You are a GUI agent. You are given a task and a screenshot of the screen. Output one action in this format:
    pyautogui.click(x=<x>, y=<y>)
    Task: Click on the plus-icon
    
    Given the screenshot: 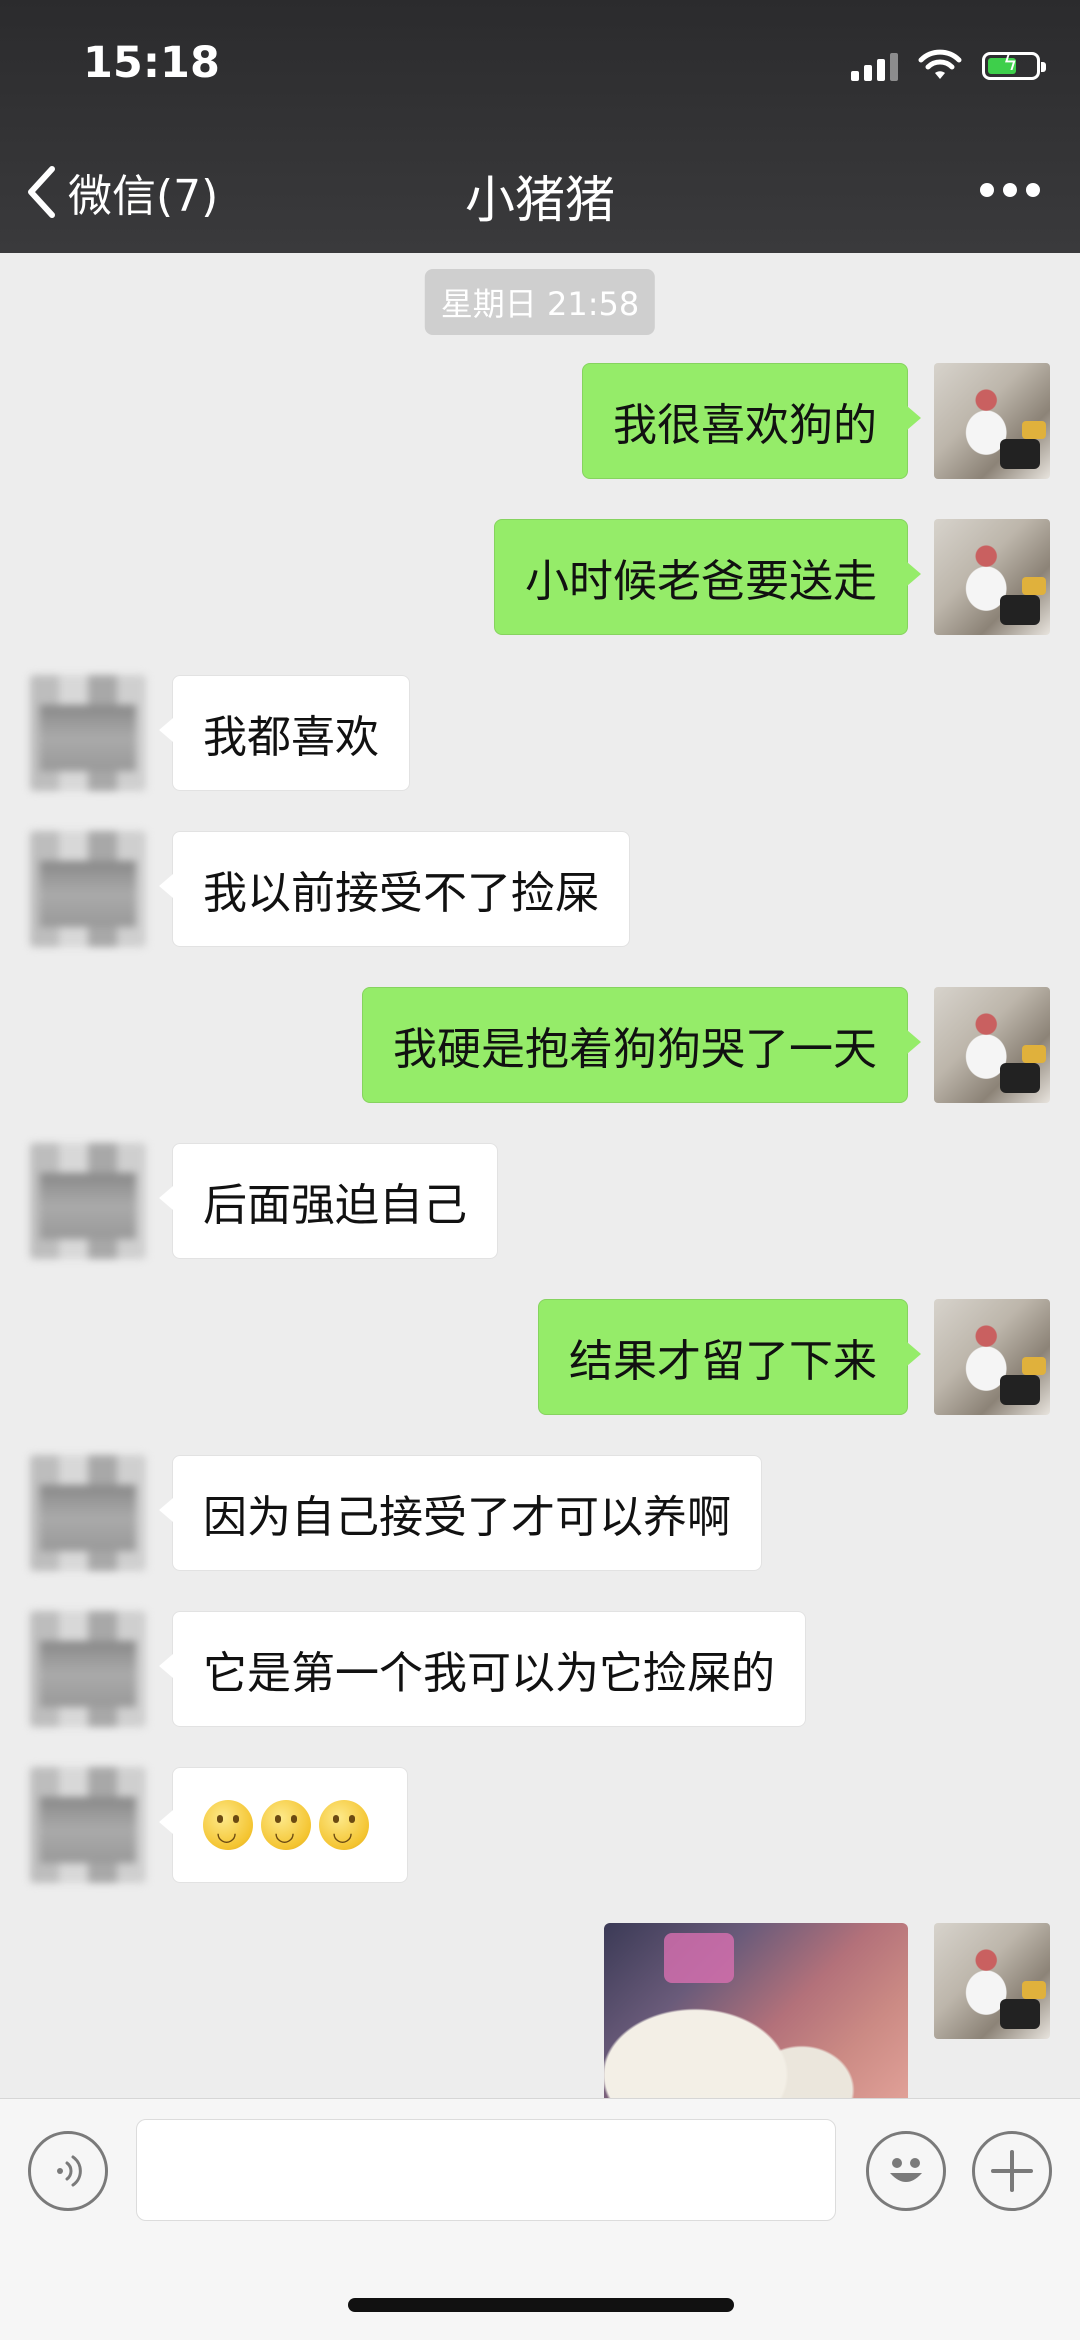 What is the action you would take?
    pyautogui.click(x=1012, y=2171)
    